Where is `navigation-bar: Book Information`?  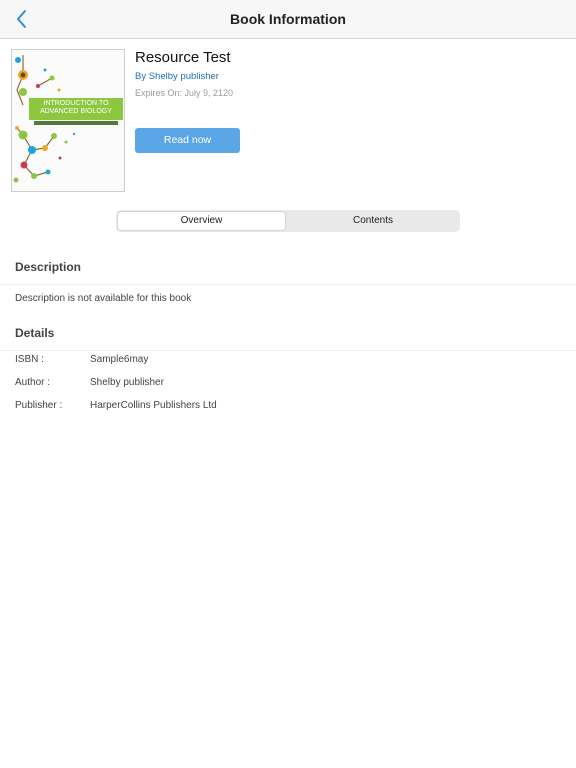 navigation-bar: Book Information is located at coordinates (288, 19).